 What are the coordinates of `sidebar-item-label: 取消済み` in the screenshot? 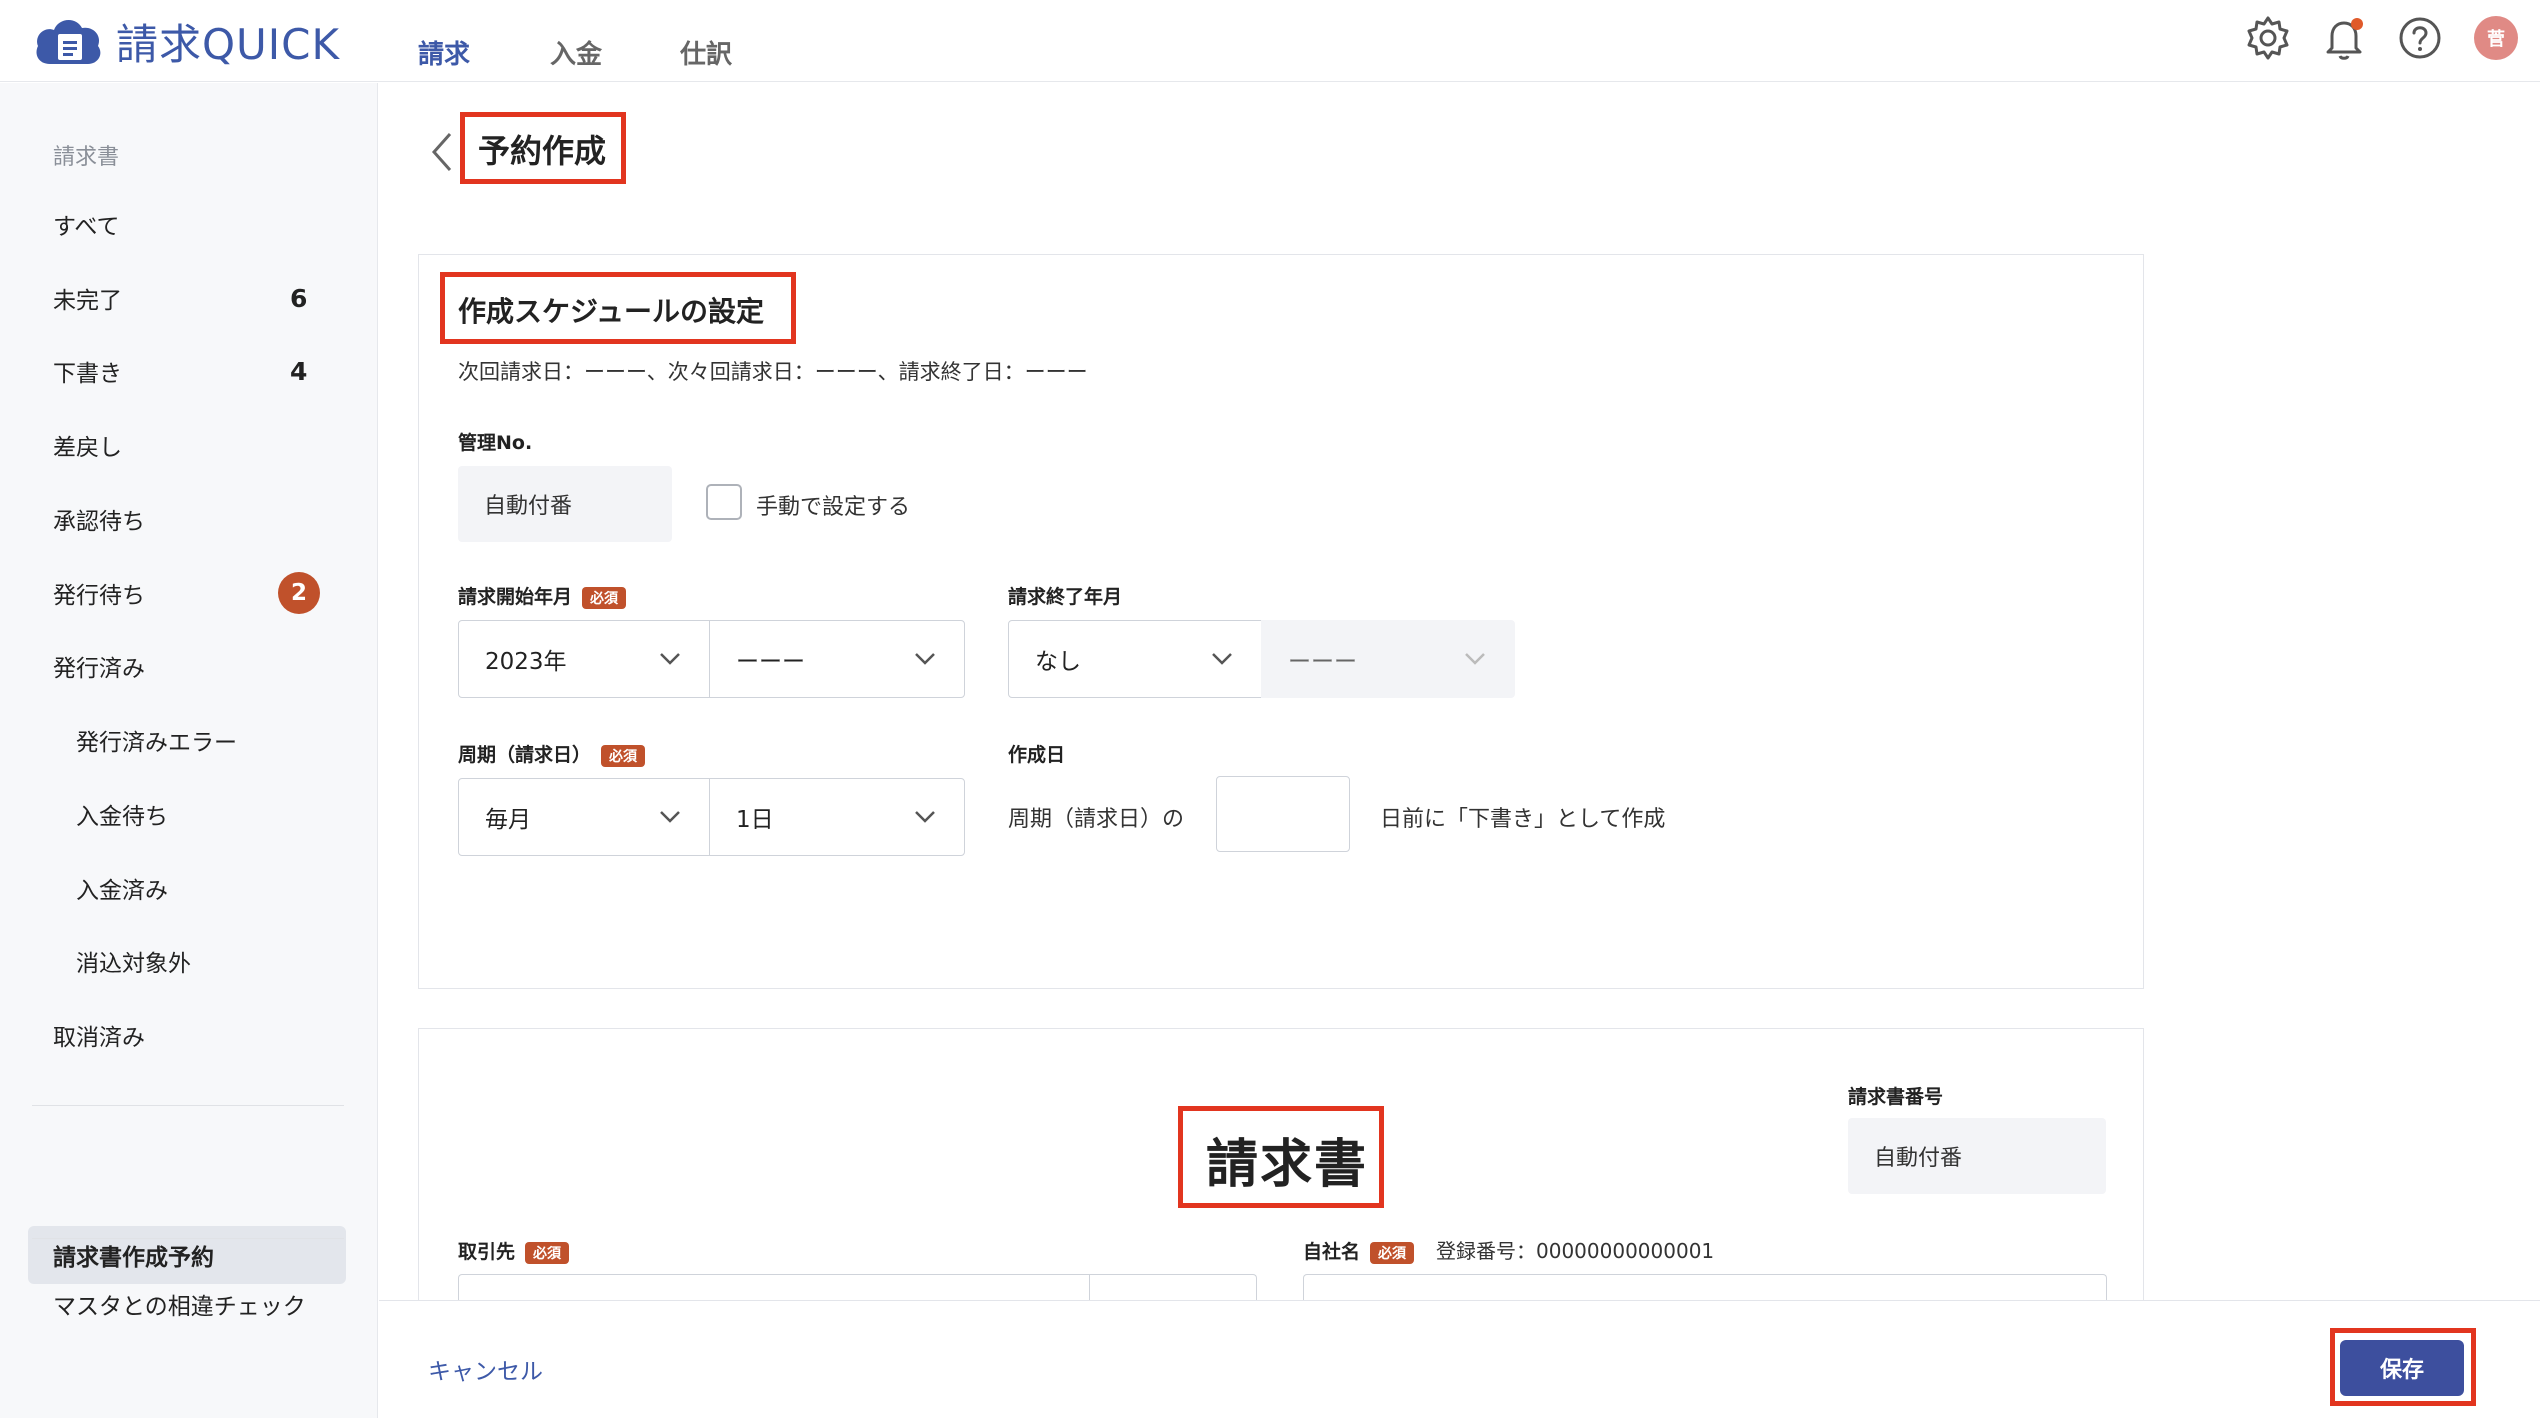 It's located at (99, 1038).